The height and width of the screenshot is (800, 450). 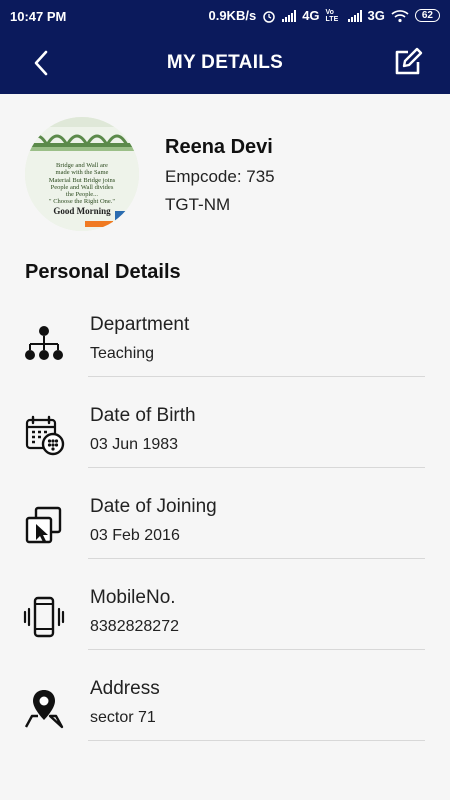 What do you see at coordinates (134, 626) in the screenshot?
I see `detail-value: 8382828272` at bounding box center [134, 626].